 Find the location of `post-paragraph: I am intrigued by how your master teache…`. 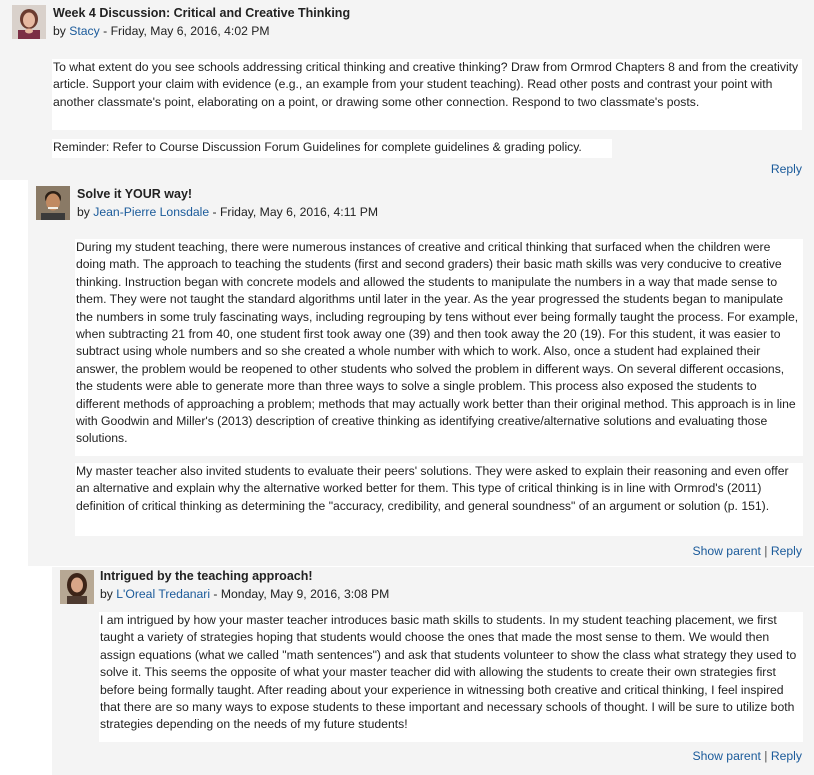

post-paragraph: I am intrigued by how your master teache… is located at coordinates (448, 672).